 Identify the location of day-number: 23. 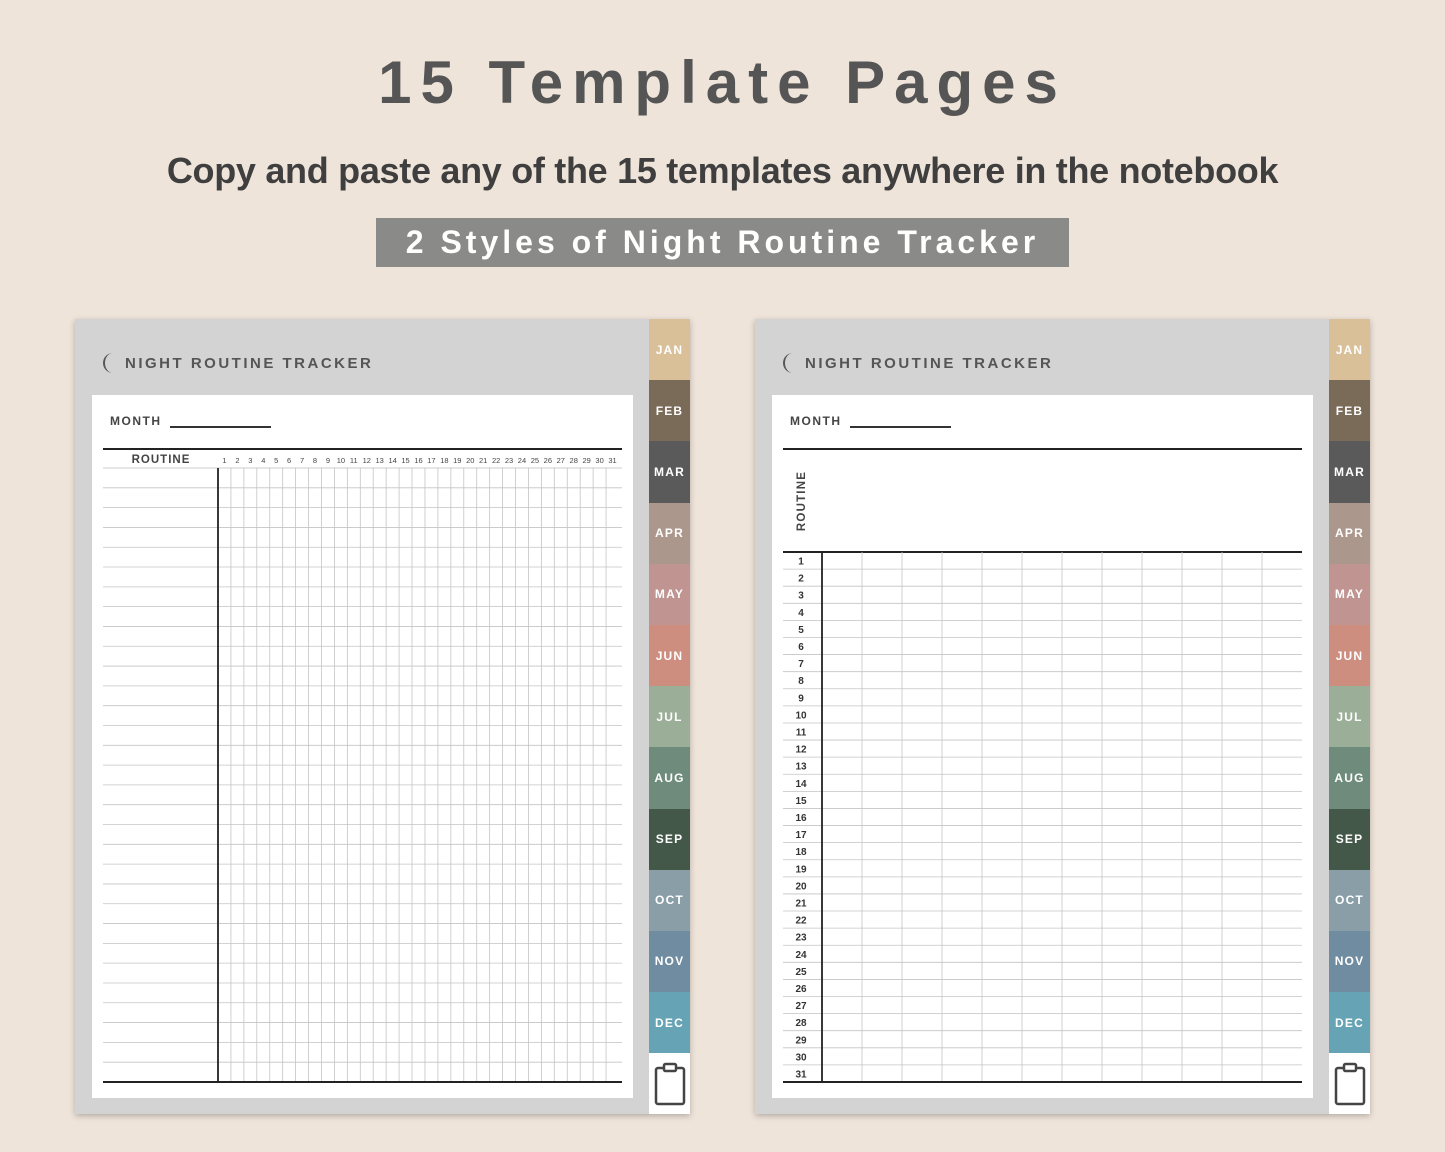
(801, 938).